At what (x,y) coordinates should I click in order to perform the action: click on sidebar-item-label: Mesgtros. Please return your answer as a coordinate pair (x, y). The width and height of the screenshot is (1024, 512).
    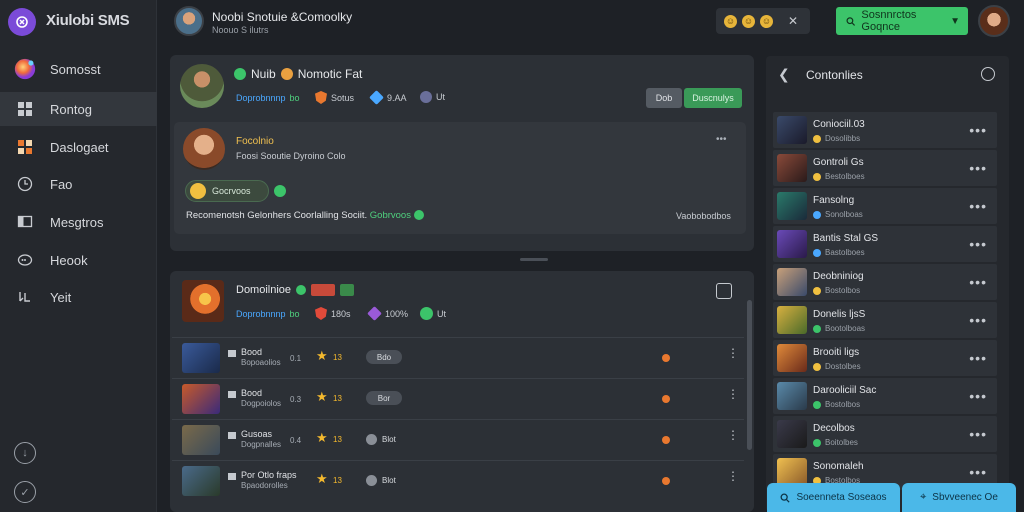
    Looking at the image, I should click on (77, 222).